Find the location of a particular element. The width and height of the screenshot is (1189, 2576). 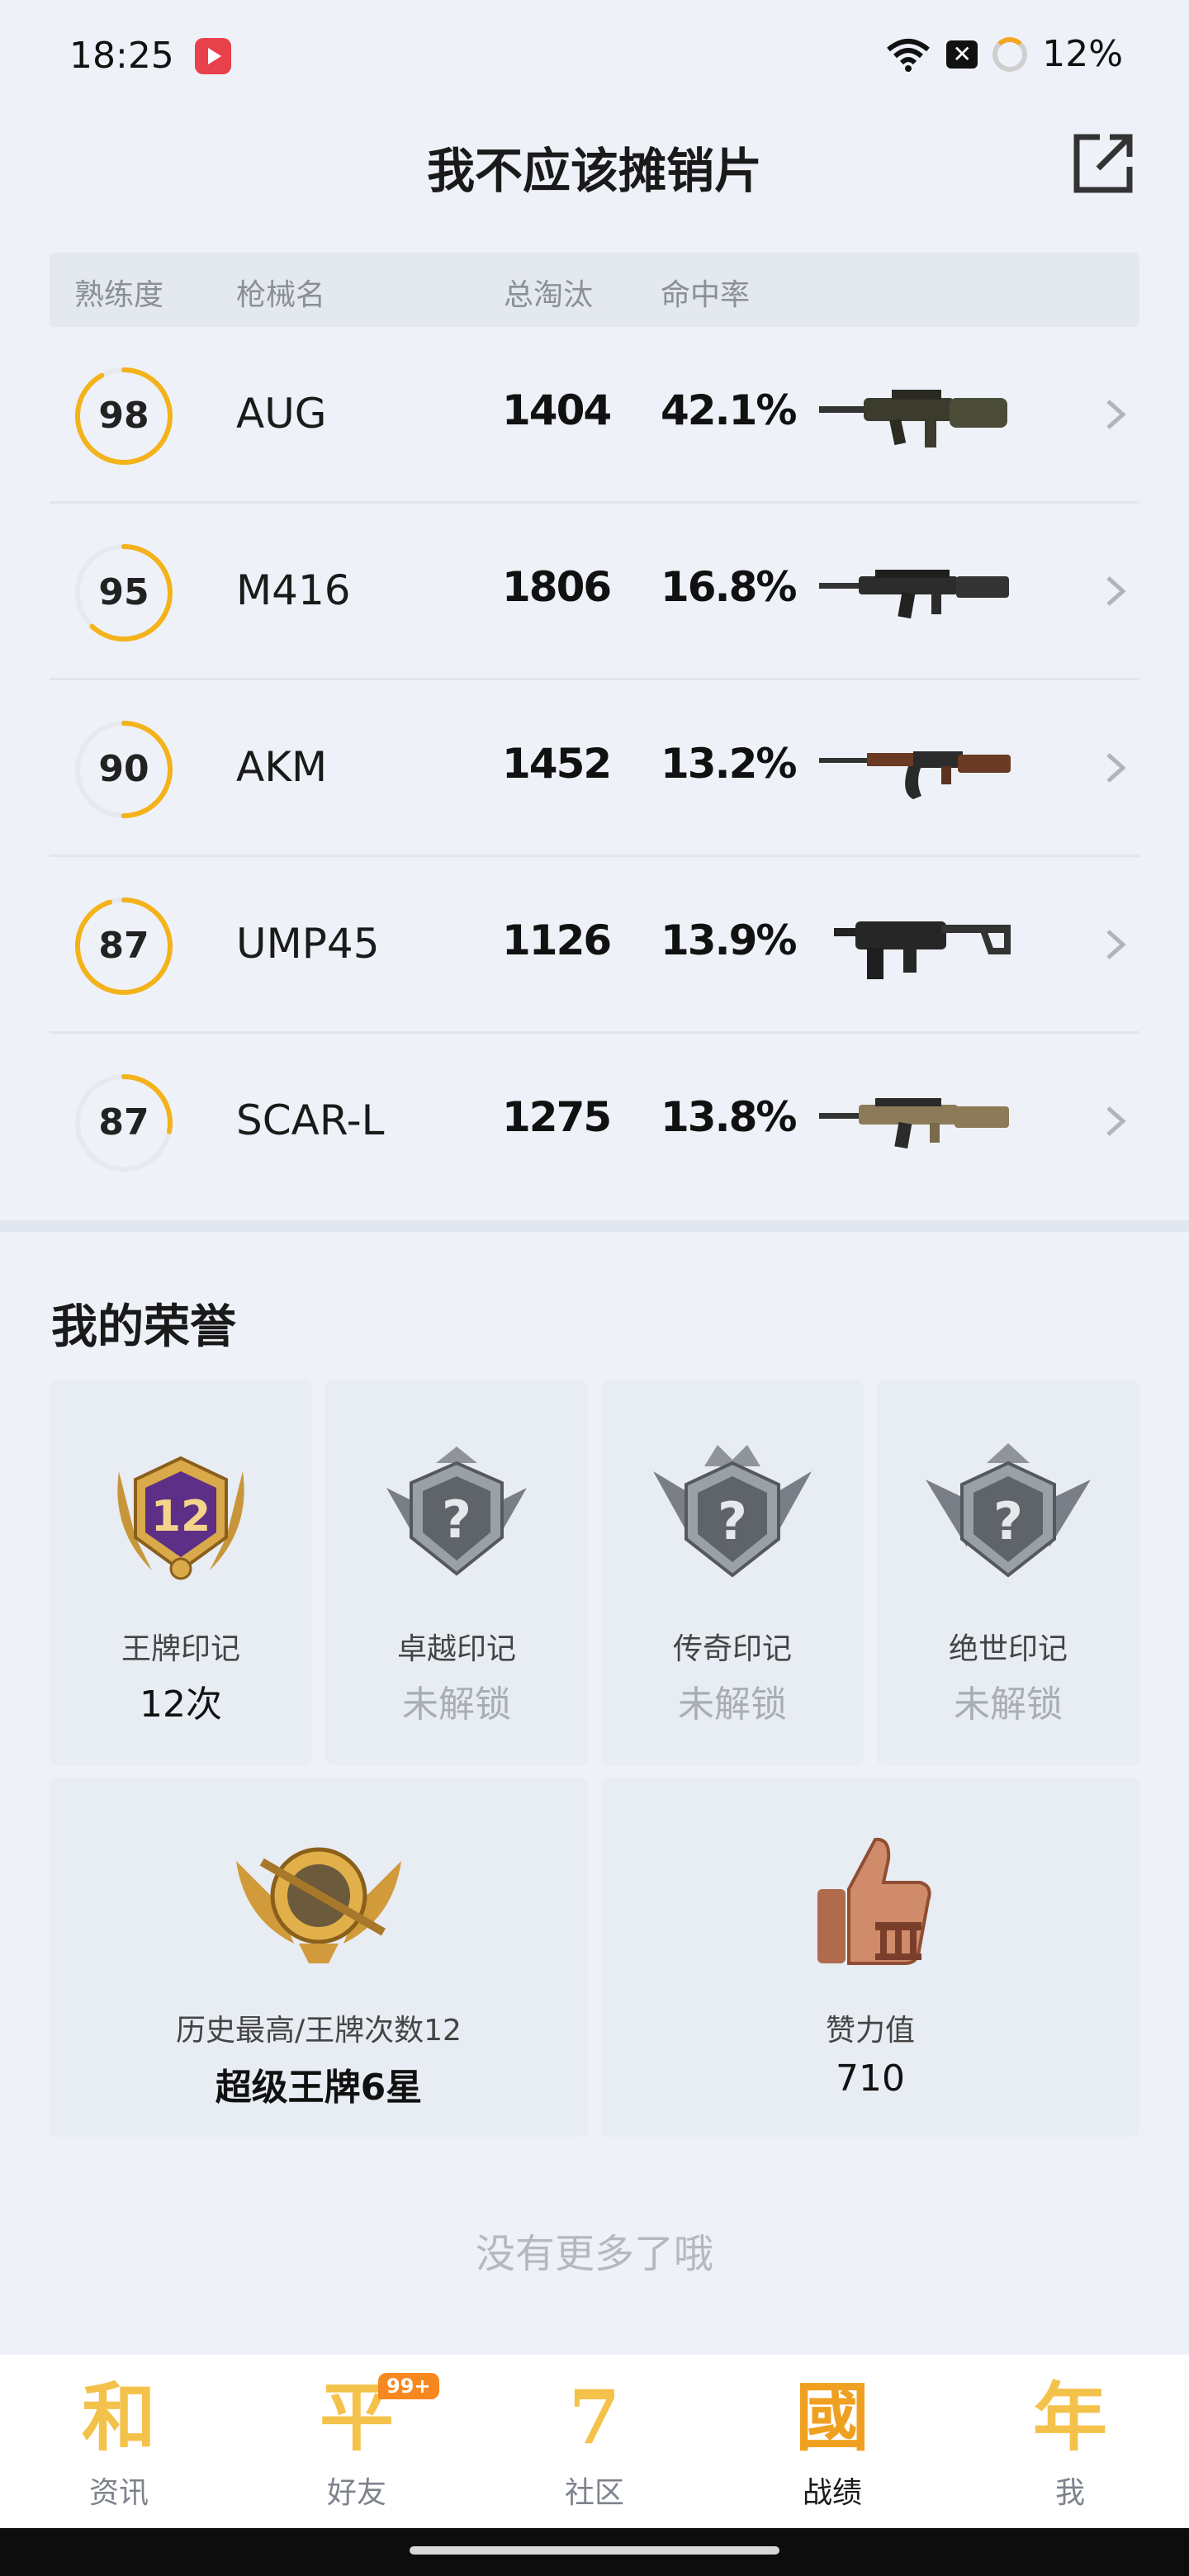

weapon-kills: 1126 is located at coordinates (557, 940).